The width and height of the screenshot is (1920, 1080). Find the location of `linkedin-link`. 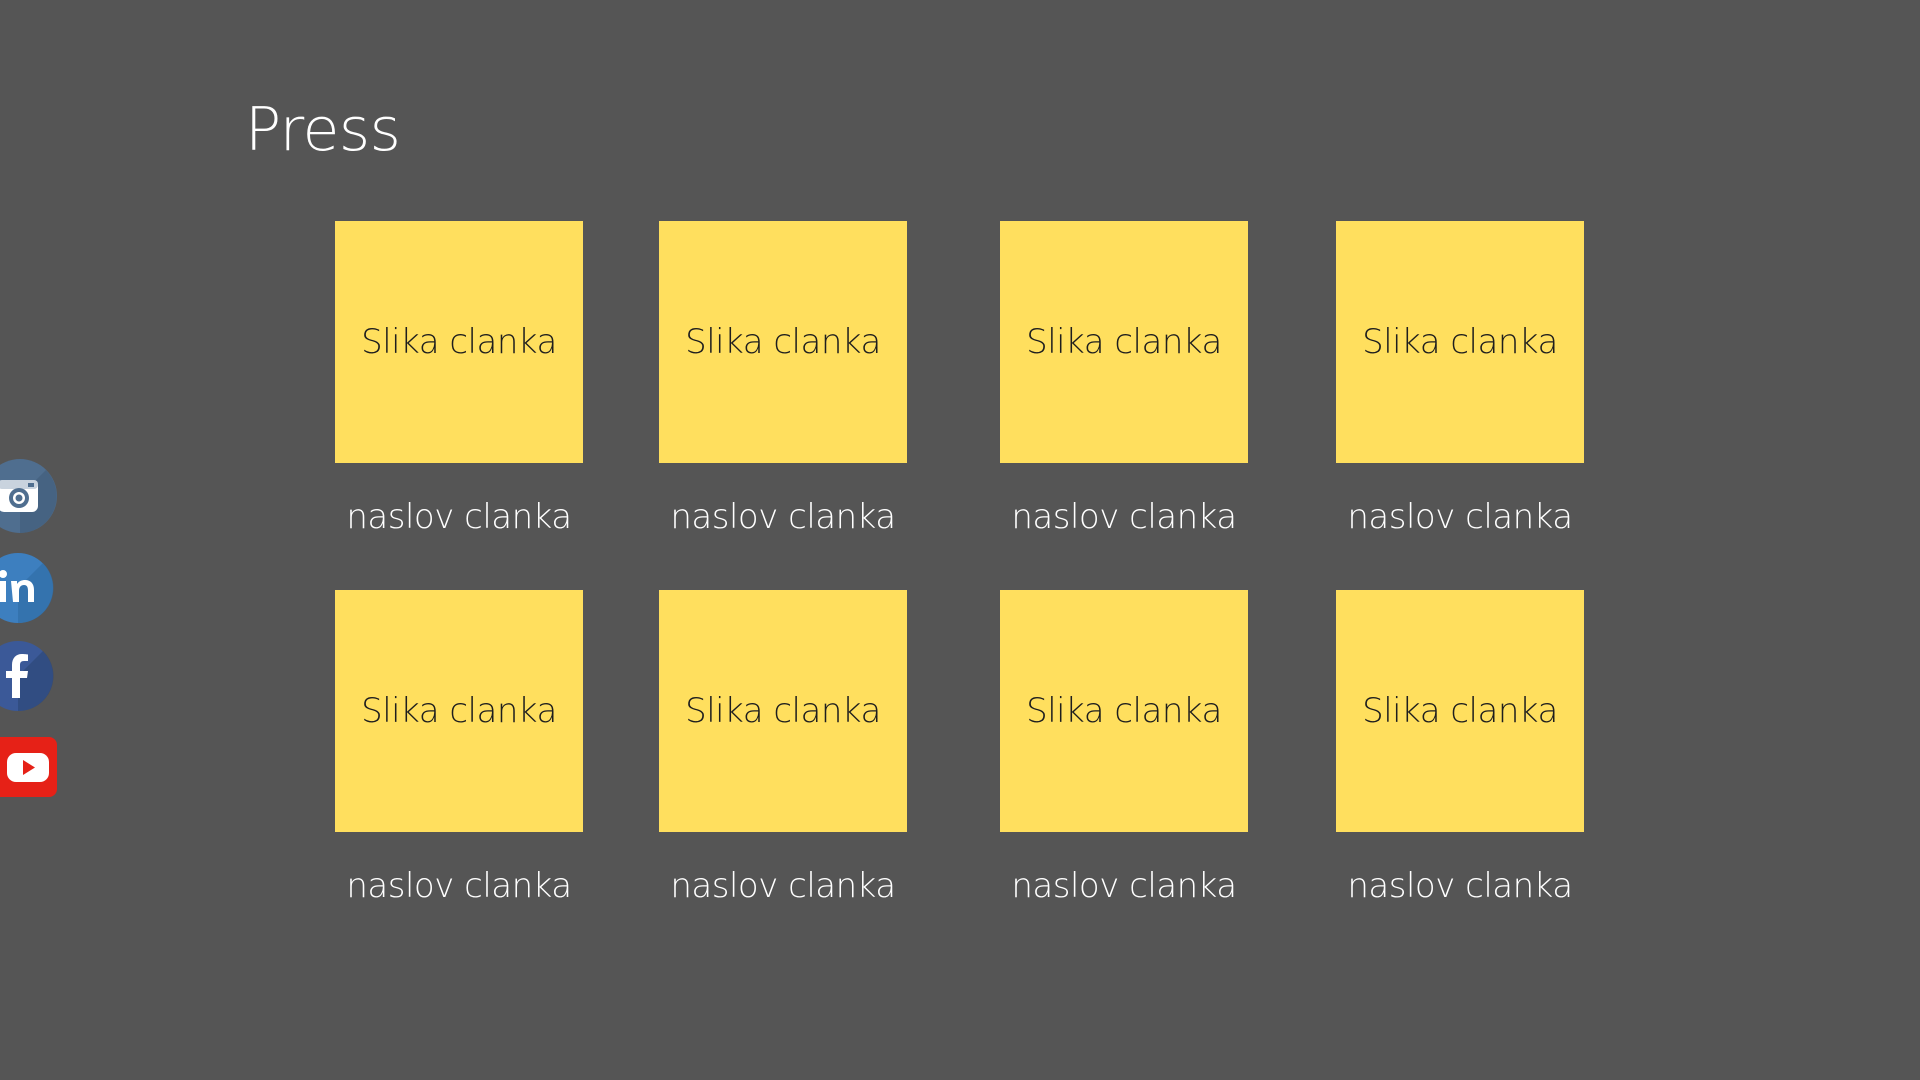

linkedin-link is located at coordinates (28, 588).